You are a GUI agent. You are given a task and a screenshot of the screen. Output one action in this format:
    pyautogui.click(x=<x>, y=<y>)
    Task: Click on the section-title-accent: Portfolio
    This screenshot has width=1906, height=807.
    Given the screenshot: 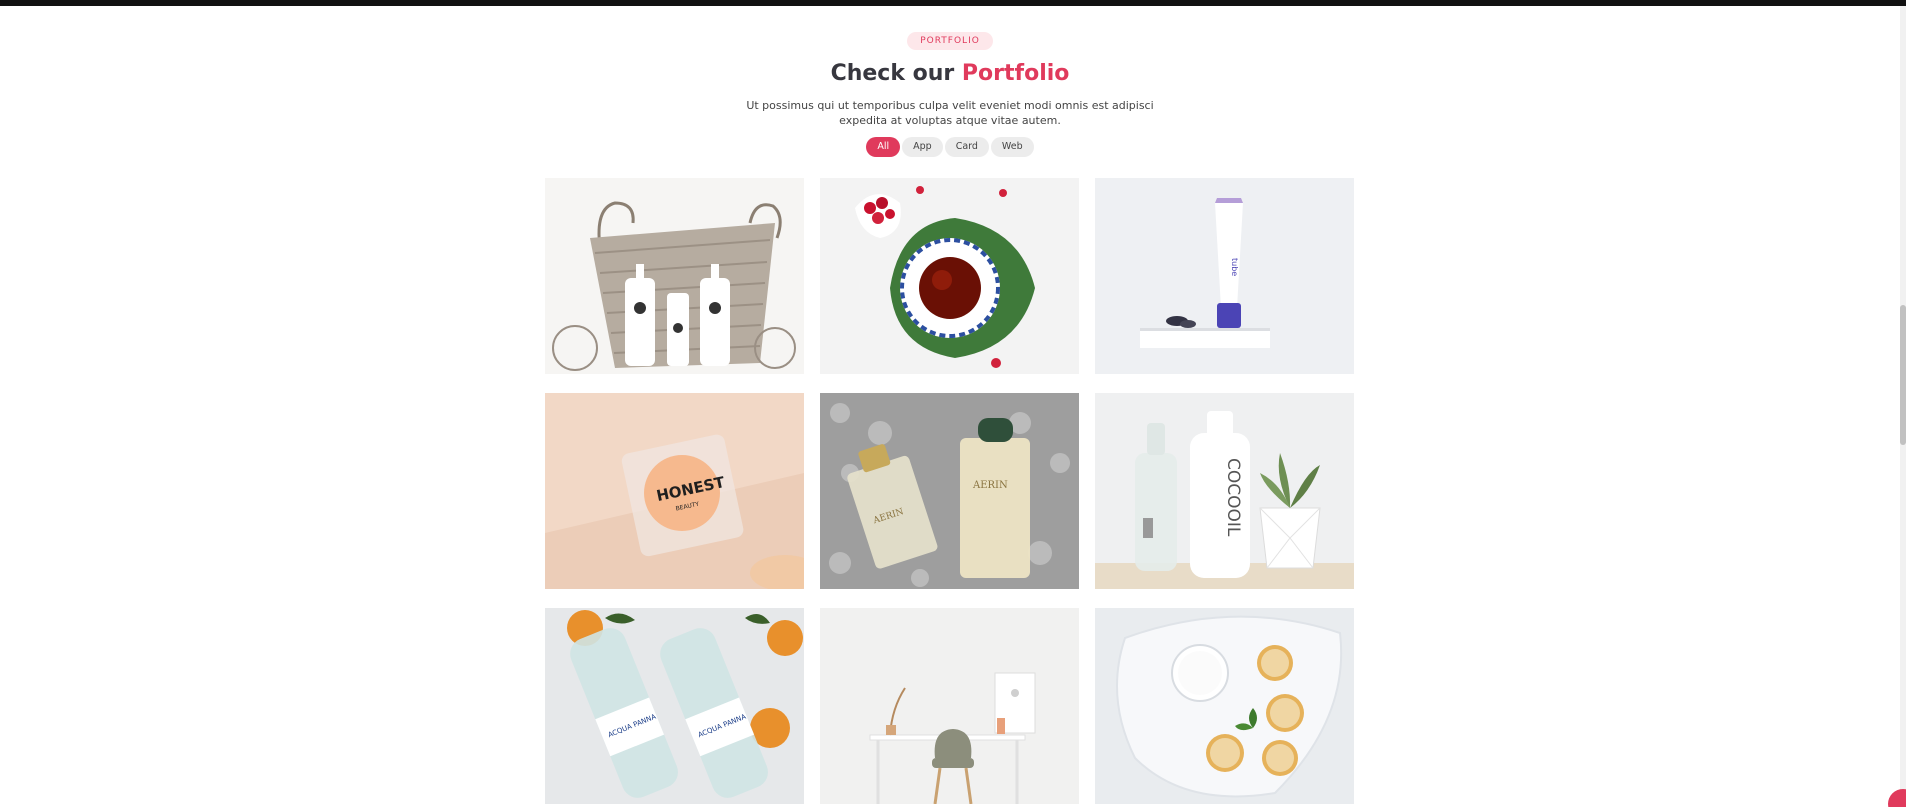 What is the action you would take?
    pyautogui.click(x=1015, y=73)
    